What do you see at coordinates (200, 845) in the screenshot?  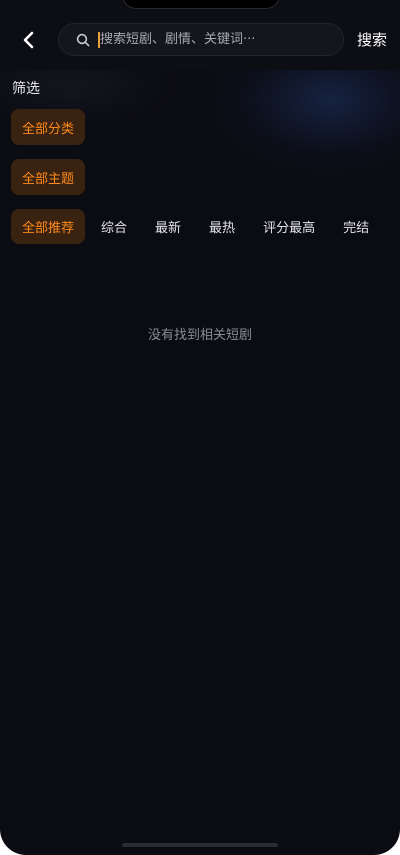 I see `home-indicator` at bounding box center [200, 845].